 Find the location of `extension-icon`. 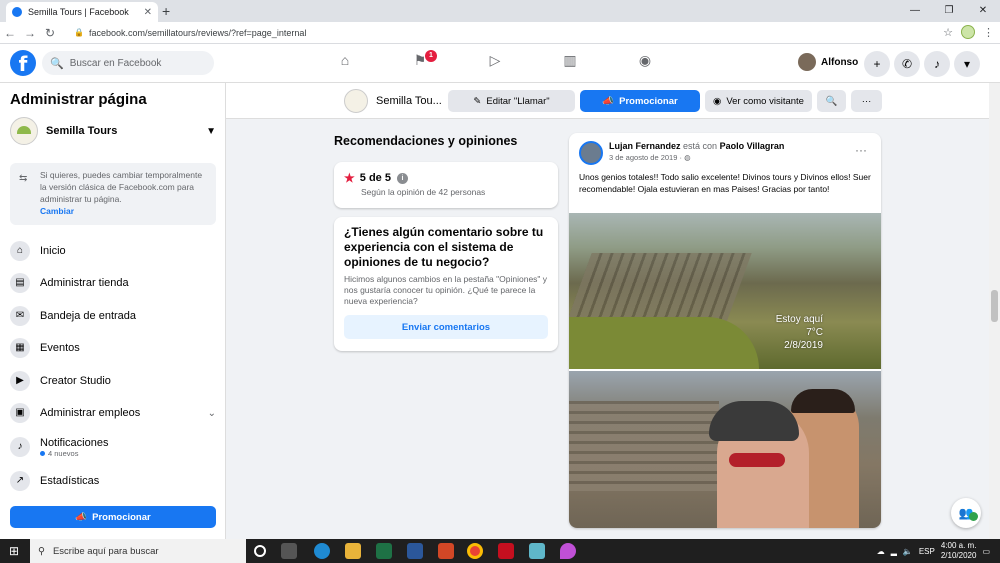

extension-icon is located at coordinates (968, 32).